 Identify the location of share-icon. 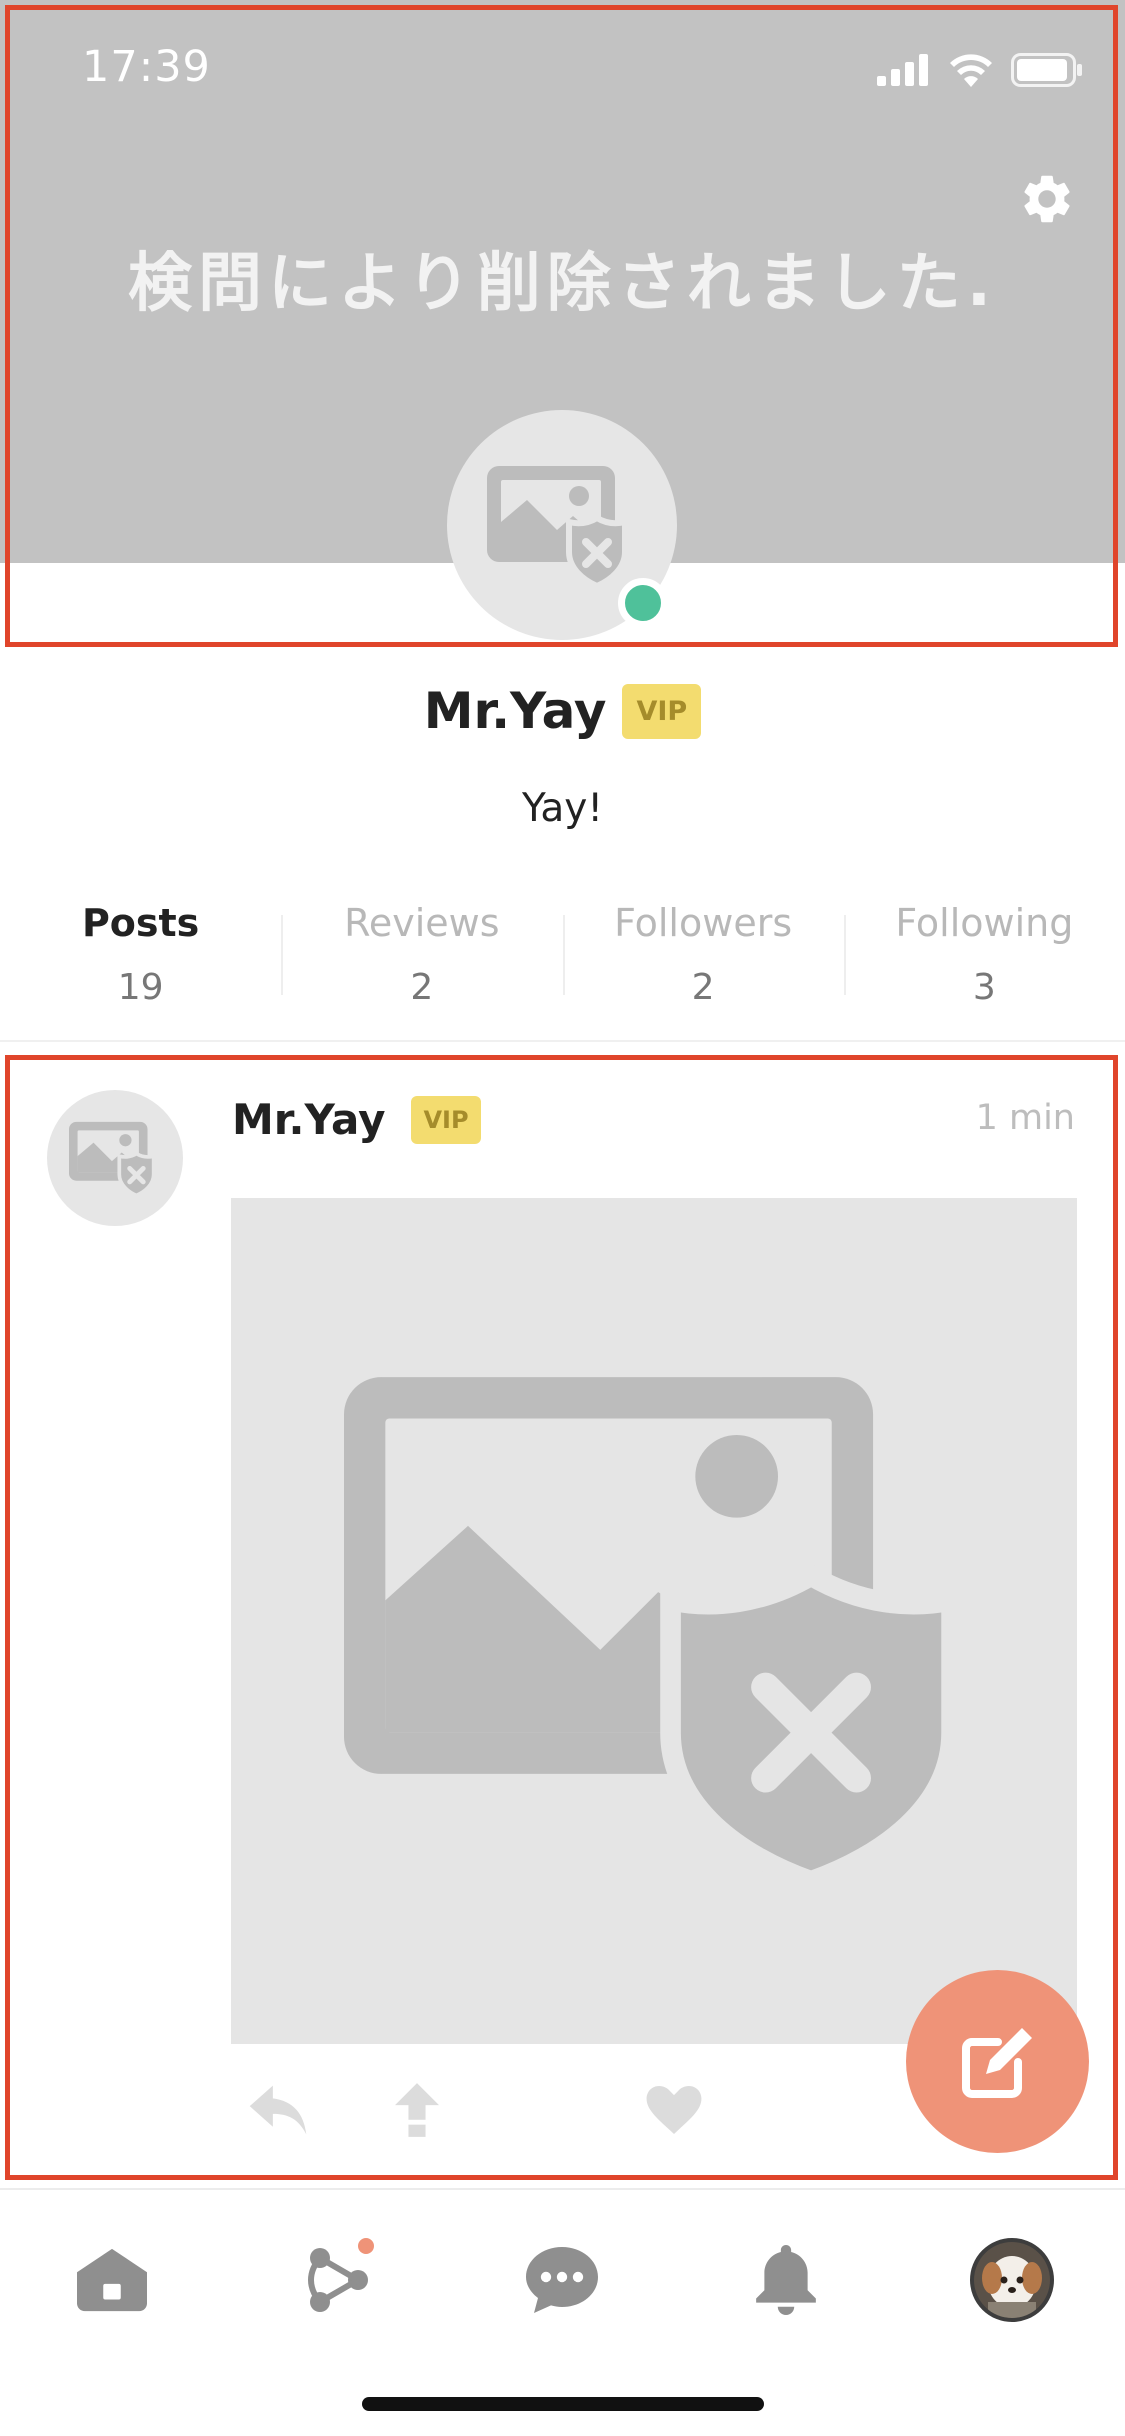
(417, 2110).